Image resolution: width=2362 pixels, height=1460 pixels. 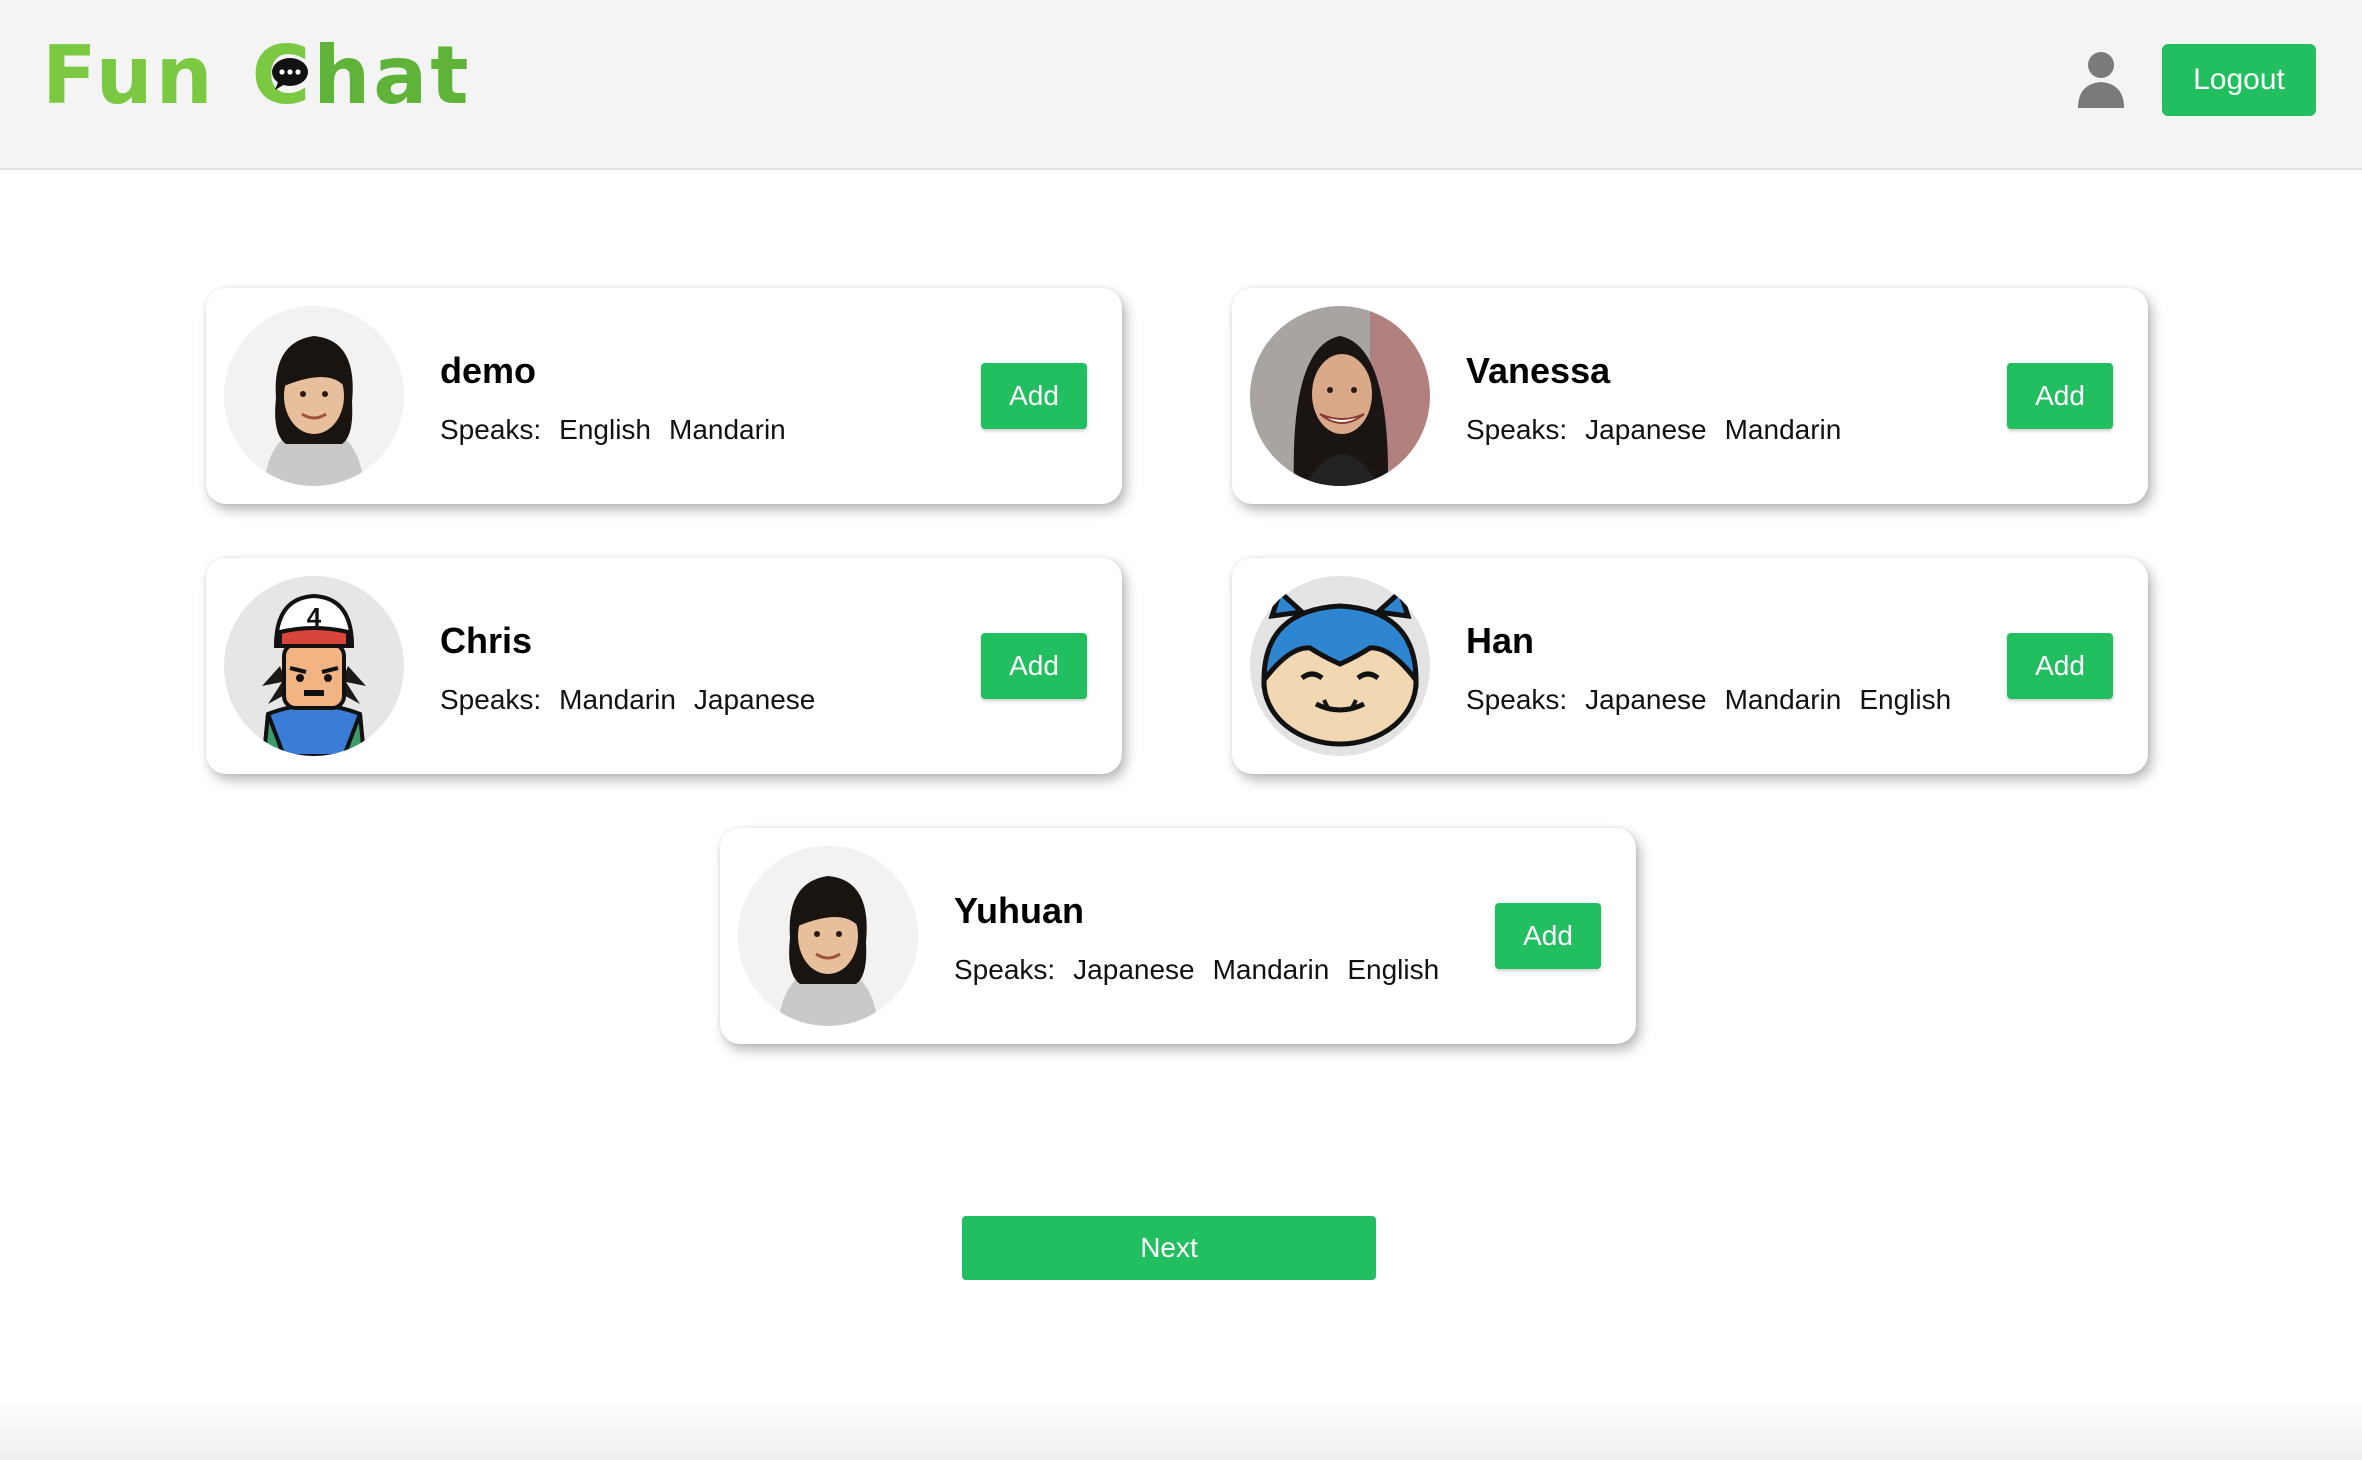 I want to click on fun-chat-logo: Fun C hat, so click(x=256, y=76).